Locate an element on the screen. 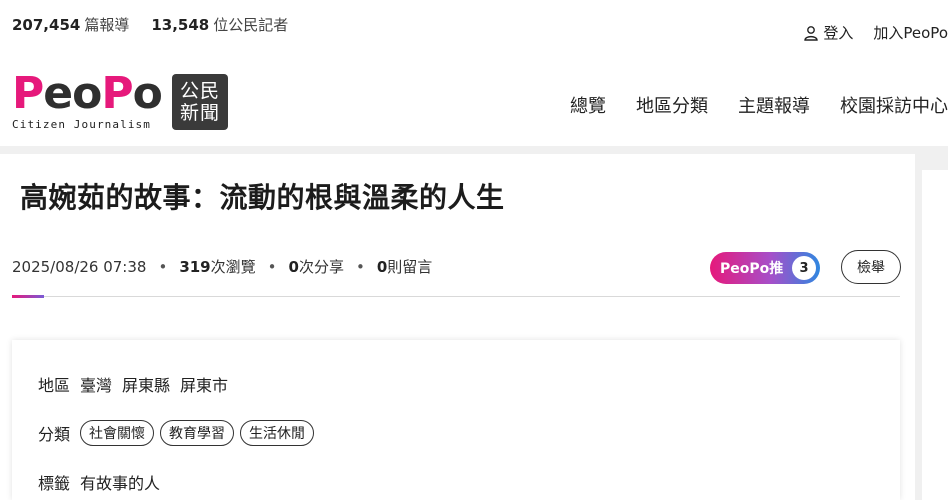 This screenshot has height=500, width=948. site-stats: 207,454 篇報導 13,548 位公民記者 is located at coordinates (150, 24).